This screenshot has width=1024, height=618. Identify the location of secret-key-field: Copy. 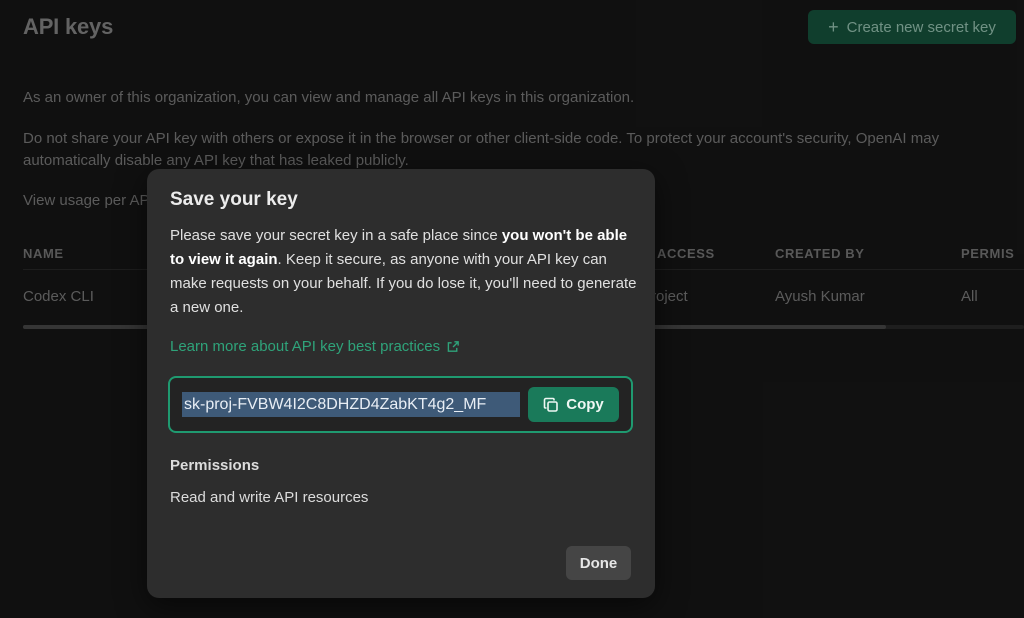
(400, 404).